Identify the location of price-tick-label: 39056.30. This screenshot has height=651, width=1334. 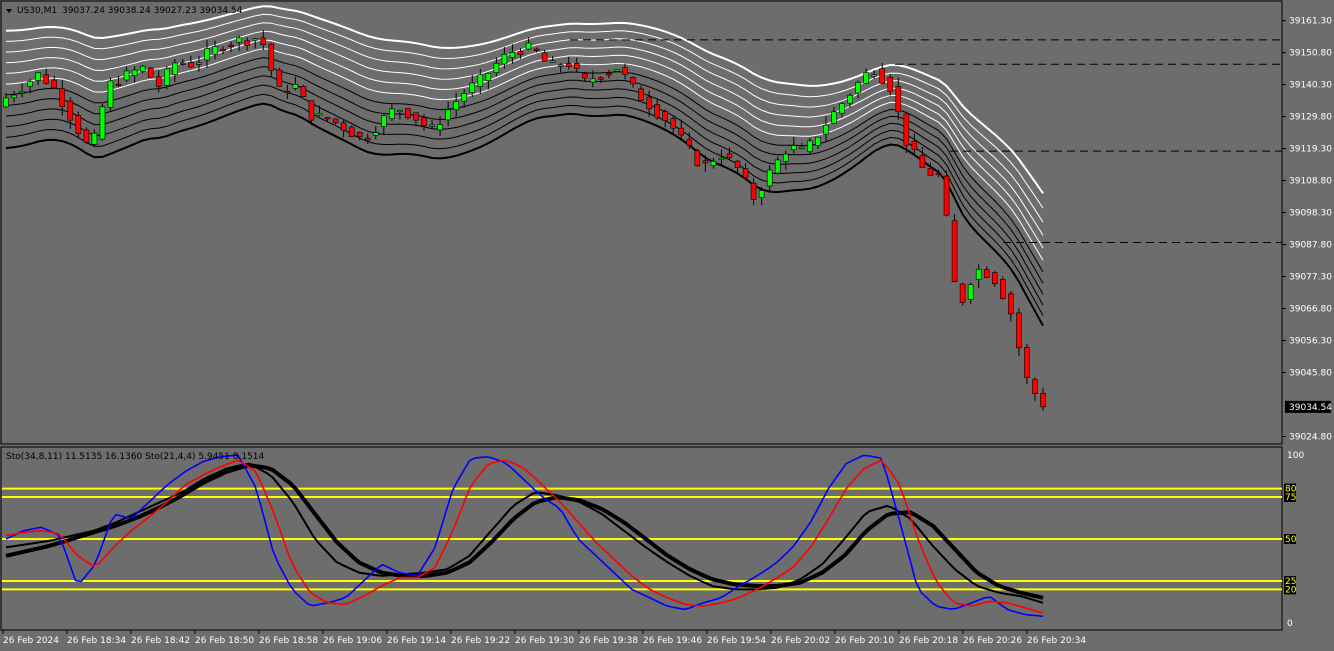
(1310, 342).